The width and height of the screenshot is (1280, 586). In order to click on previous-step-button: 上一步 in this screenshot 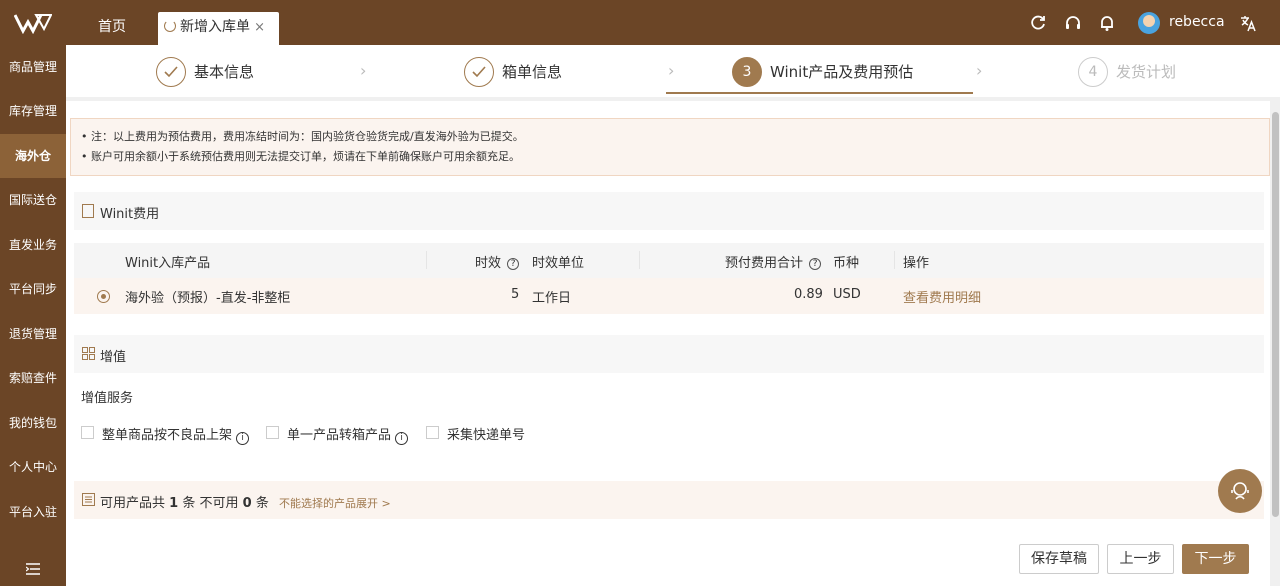, I will do `click(1140, 559)`.